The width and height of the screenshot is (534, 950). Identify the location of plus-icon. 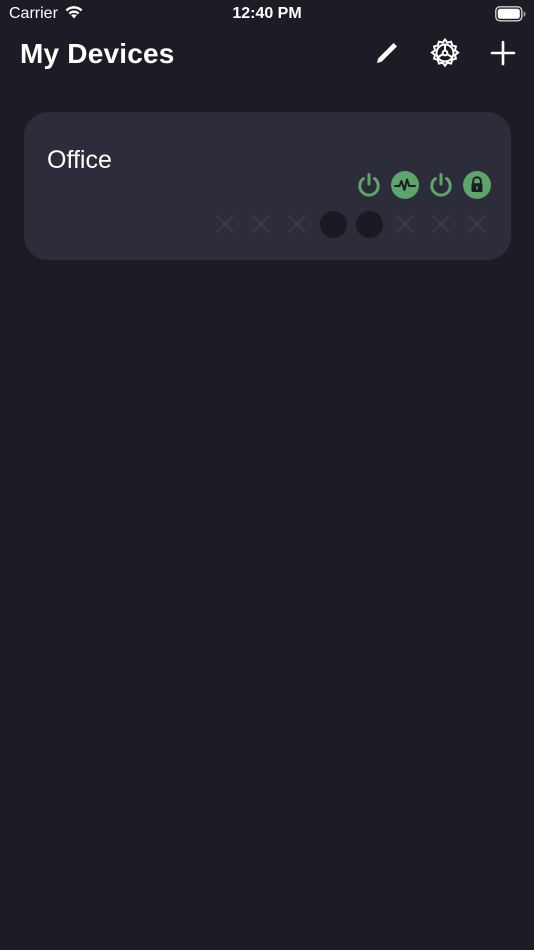
(503, 55).